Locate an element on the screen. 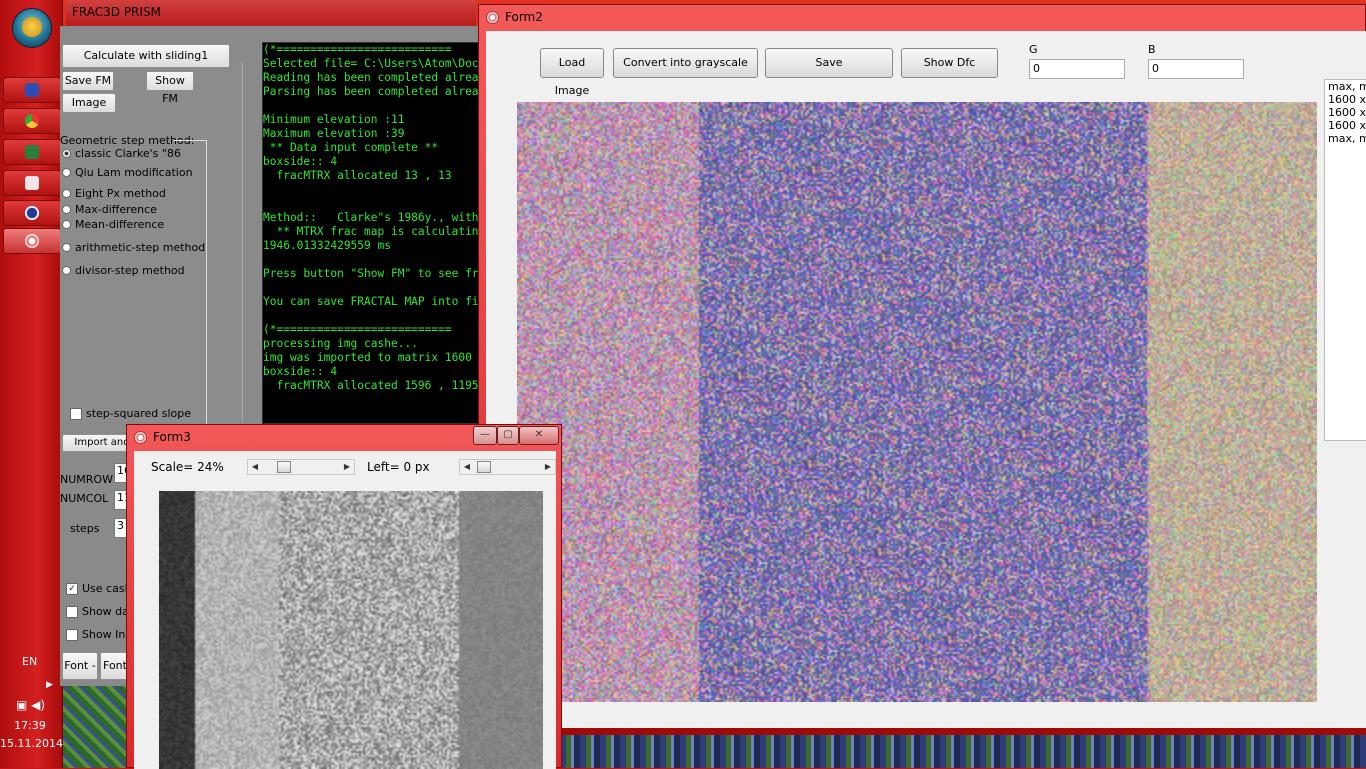 This screenshot has width=1366, height=769. b-label: B is located at coordinates (1152, 49).